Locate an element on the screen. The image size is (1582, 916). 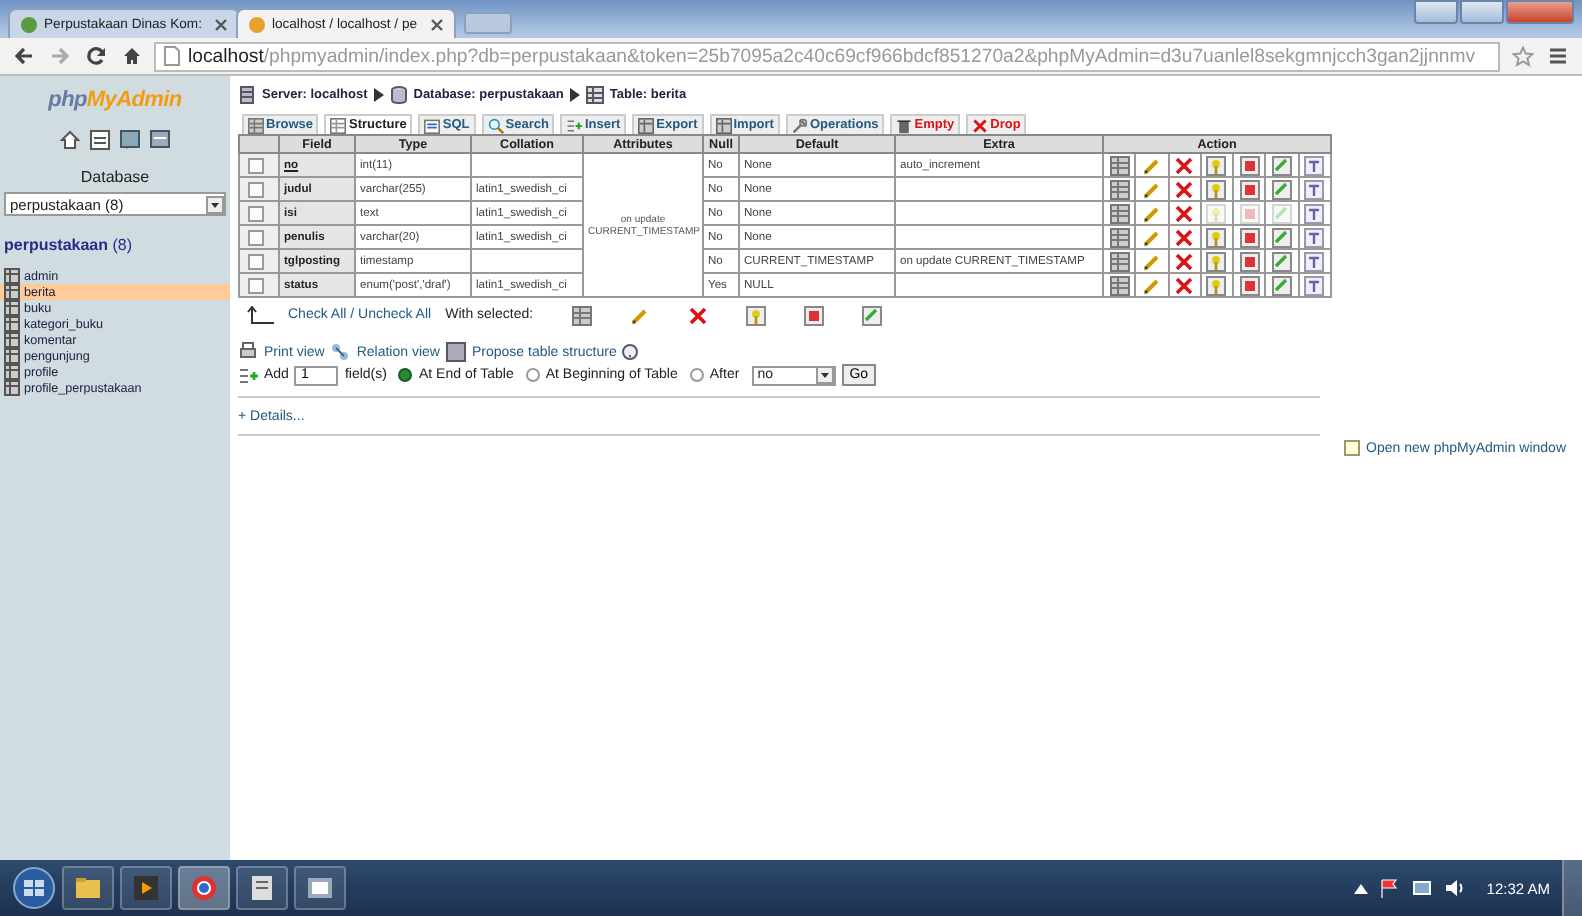
close-button is located at coordinates (1540, 12).